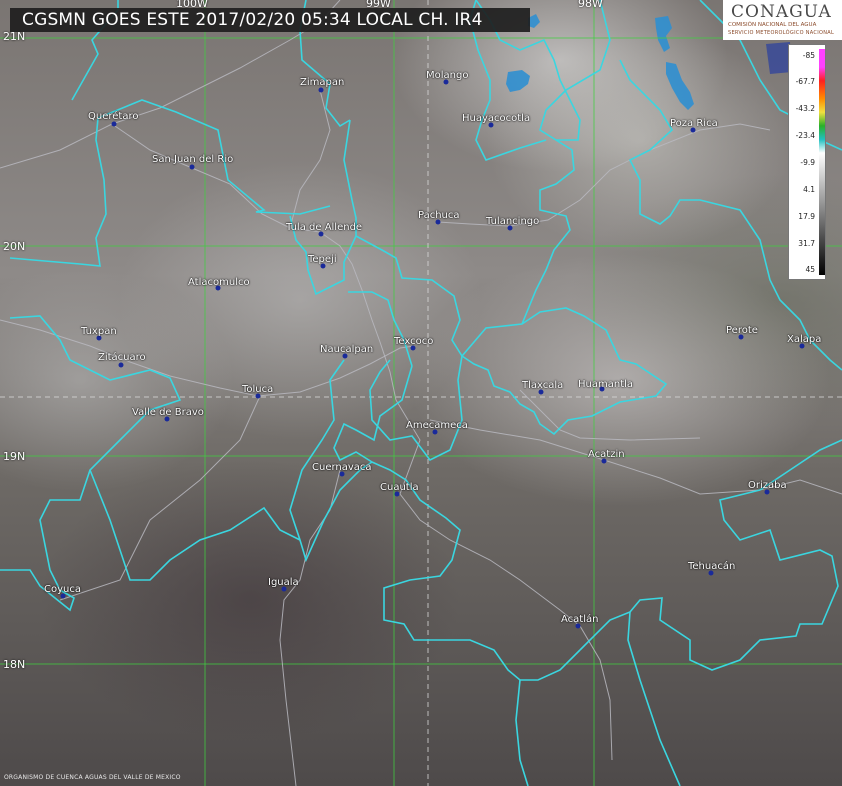  What do you see at coordinates (606, 454) in the screenshot?
I see `city-label-acatzin: Acatzin` at bounding box center [606, 454].